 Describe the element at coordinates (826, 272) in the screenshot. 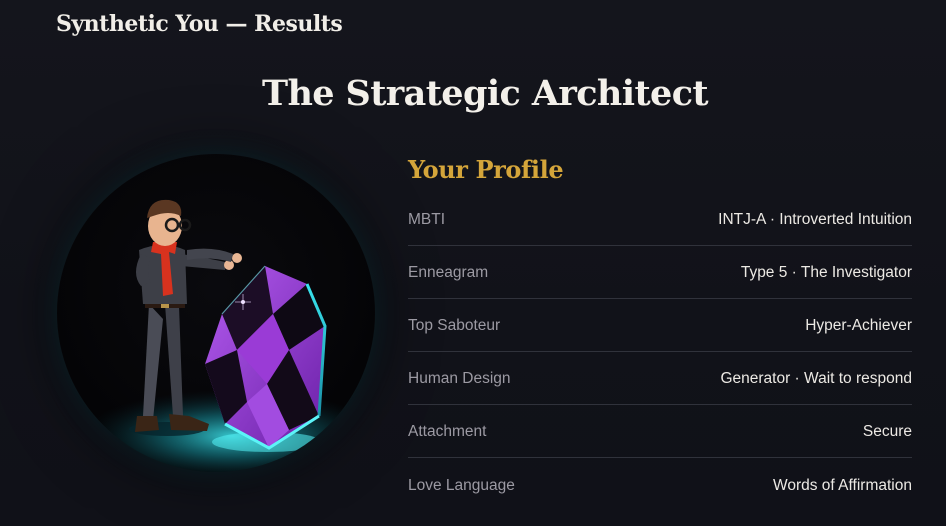

I see `row-value: Type 5 · The Investigator` at that location.